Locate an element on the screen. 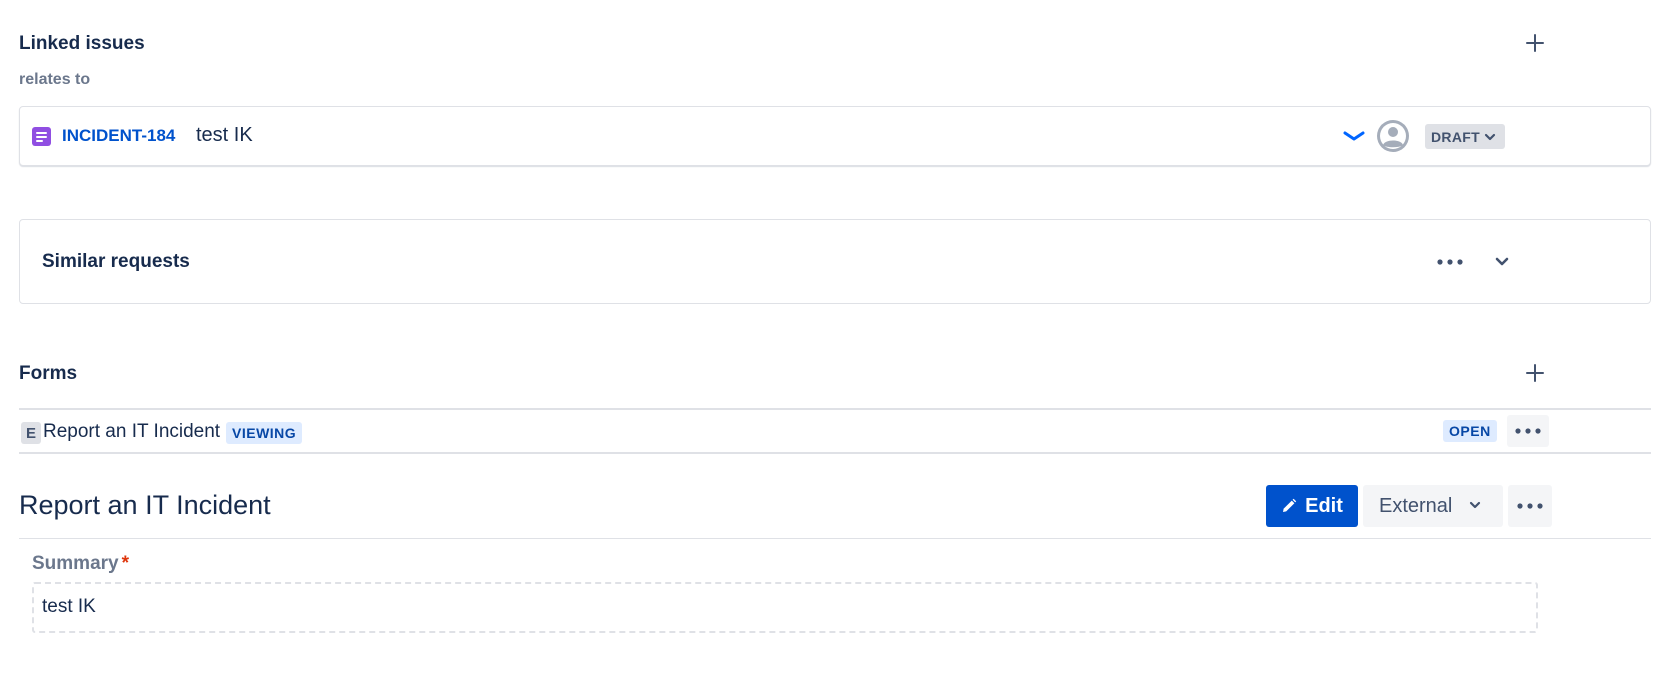 The image size is (1658, 695). form-status-lozenge: OPEN is located at coordinates (1470, 431).